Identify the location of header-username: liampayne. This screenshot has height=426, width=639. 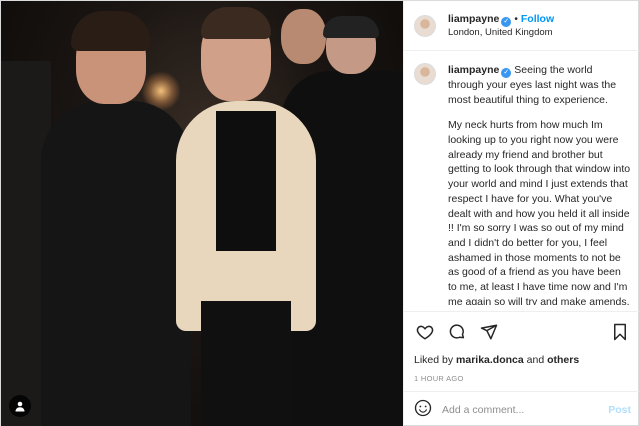
(473, 19).